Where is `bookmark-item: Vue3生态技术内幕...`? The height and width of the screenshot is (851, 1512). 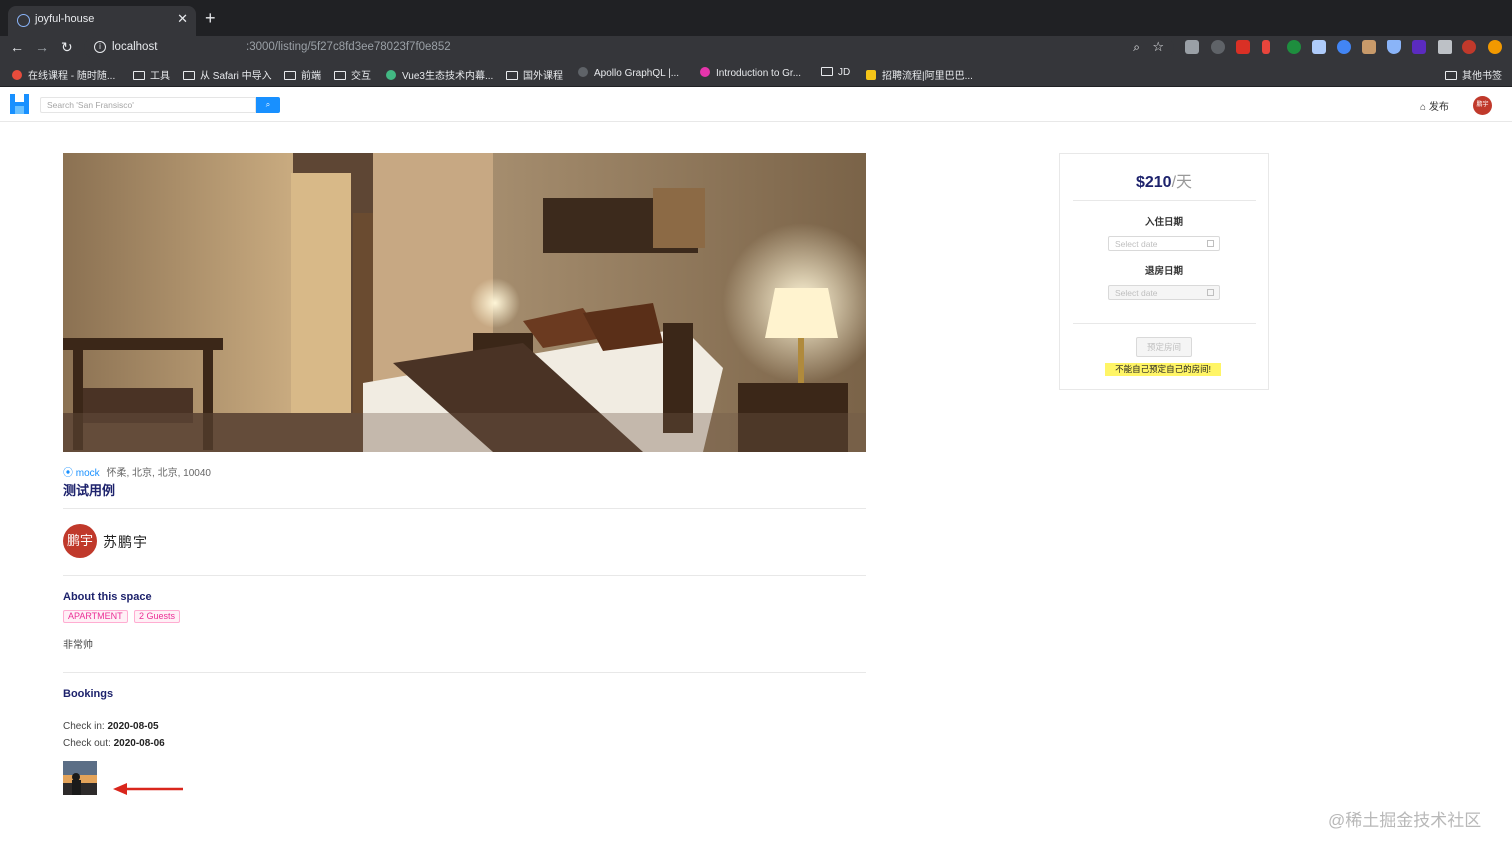 bookmark-item: Vue3生态技术内幕... is located at coordinates (439, 74).